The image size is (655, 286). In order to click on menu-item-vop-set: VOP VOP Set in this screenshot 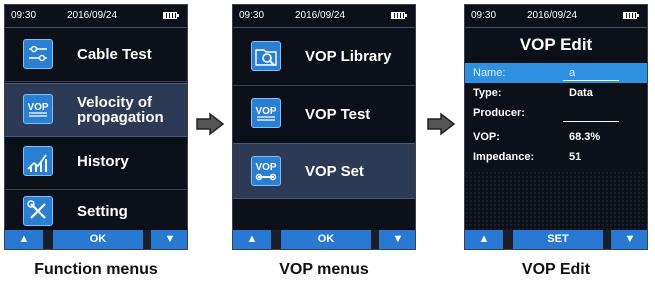, I will do `click(324, 171)`.